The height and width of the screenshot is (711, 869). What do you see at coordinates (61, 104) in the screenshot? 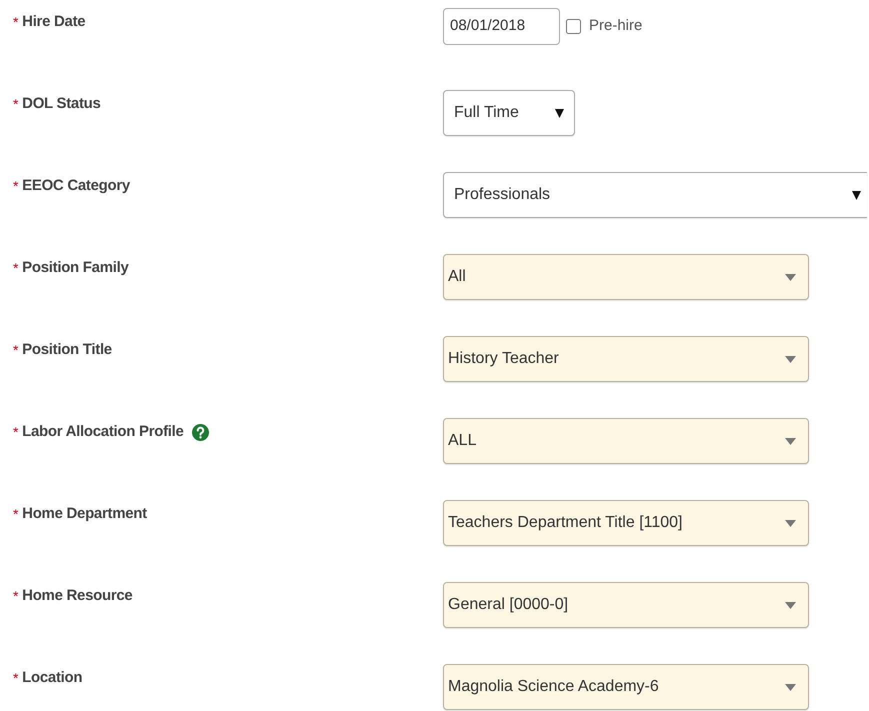
I see `field-label: DOL Status` at bounding box center [61, 104].